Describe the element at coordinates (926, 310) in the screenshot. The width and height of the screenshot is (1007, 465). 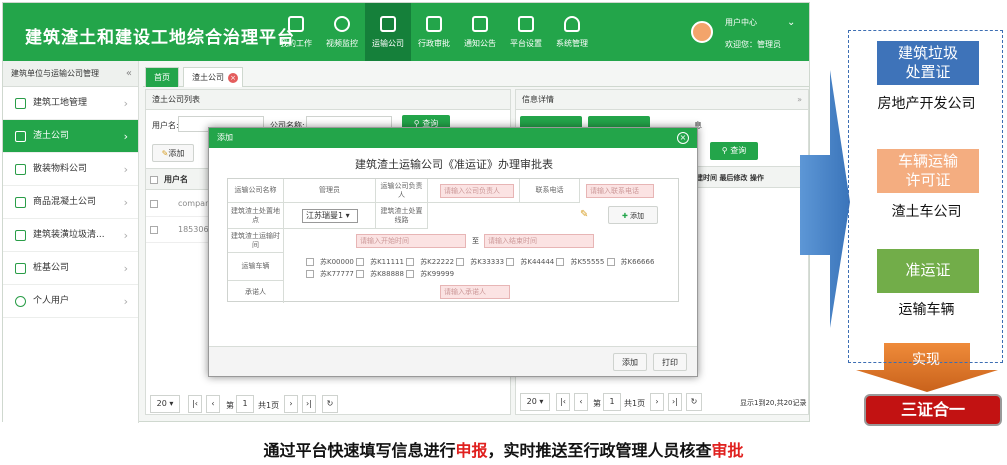
I see `certificate-holder: 运输车辆` at that location.